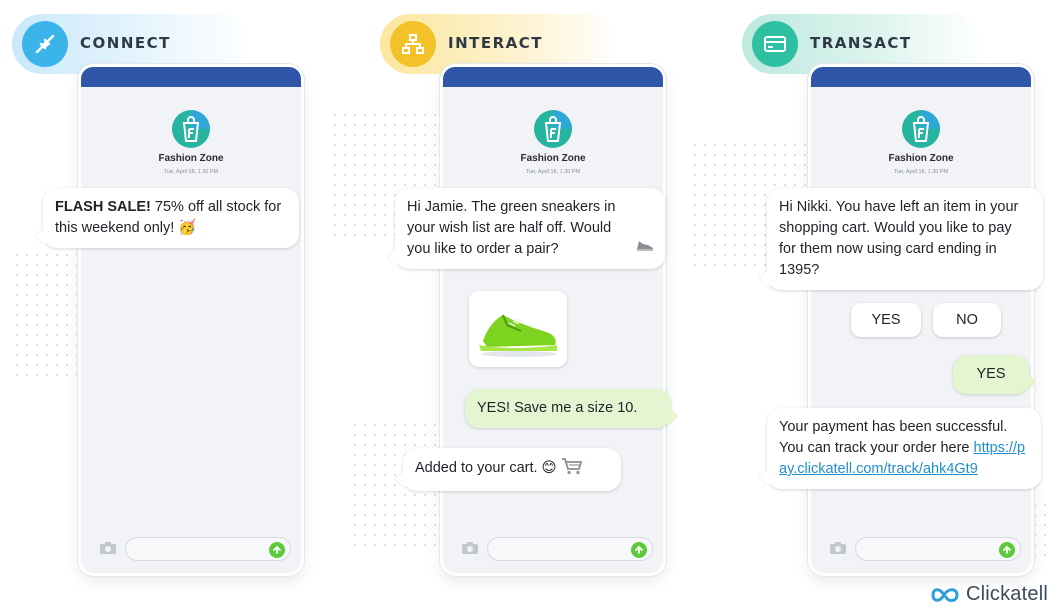  What do you see at coordinates (518, 335) in the screenshot?
I see `green-sneaker-image` at bounding box center [518, 335].